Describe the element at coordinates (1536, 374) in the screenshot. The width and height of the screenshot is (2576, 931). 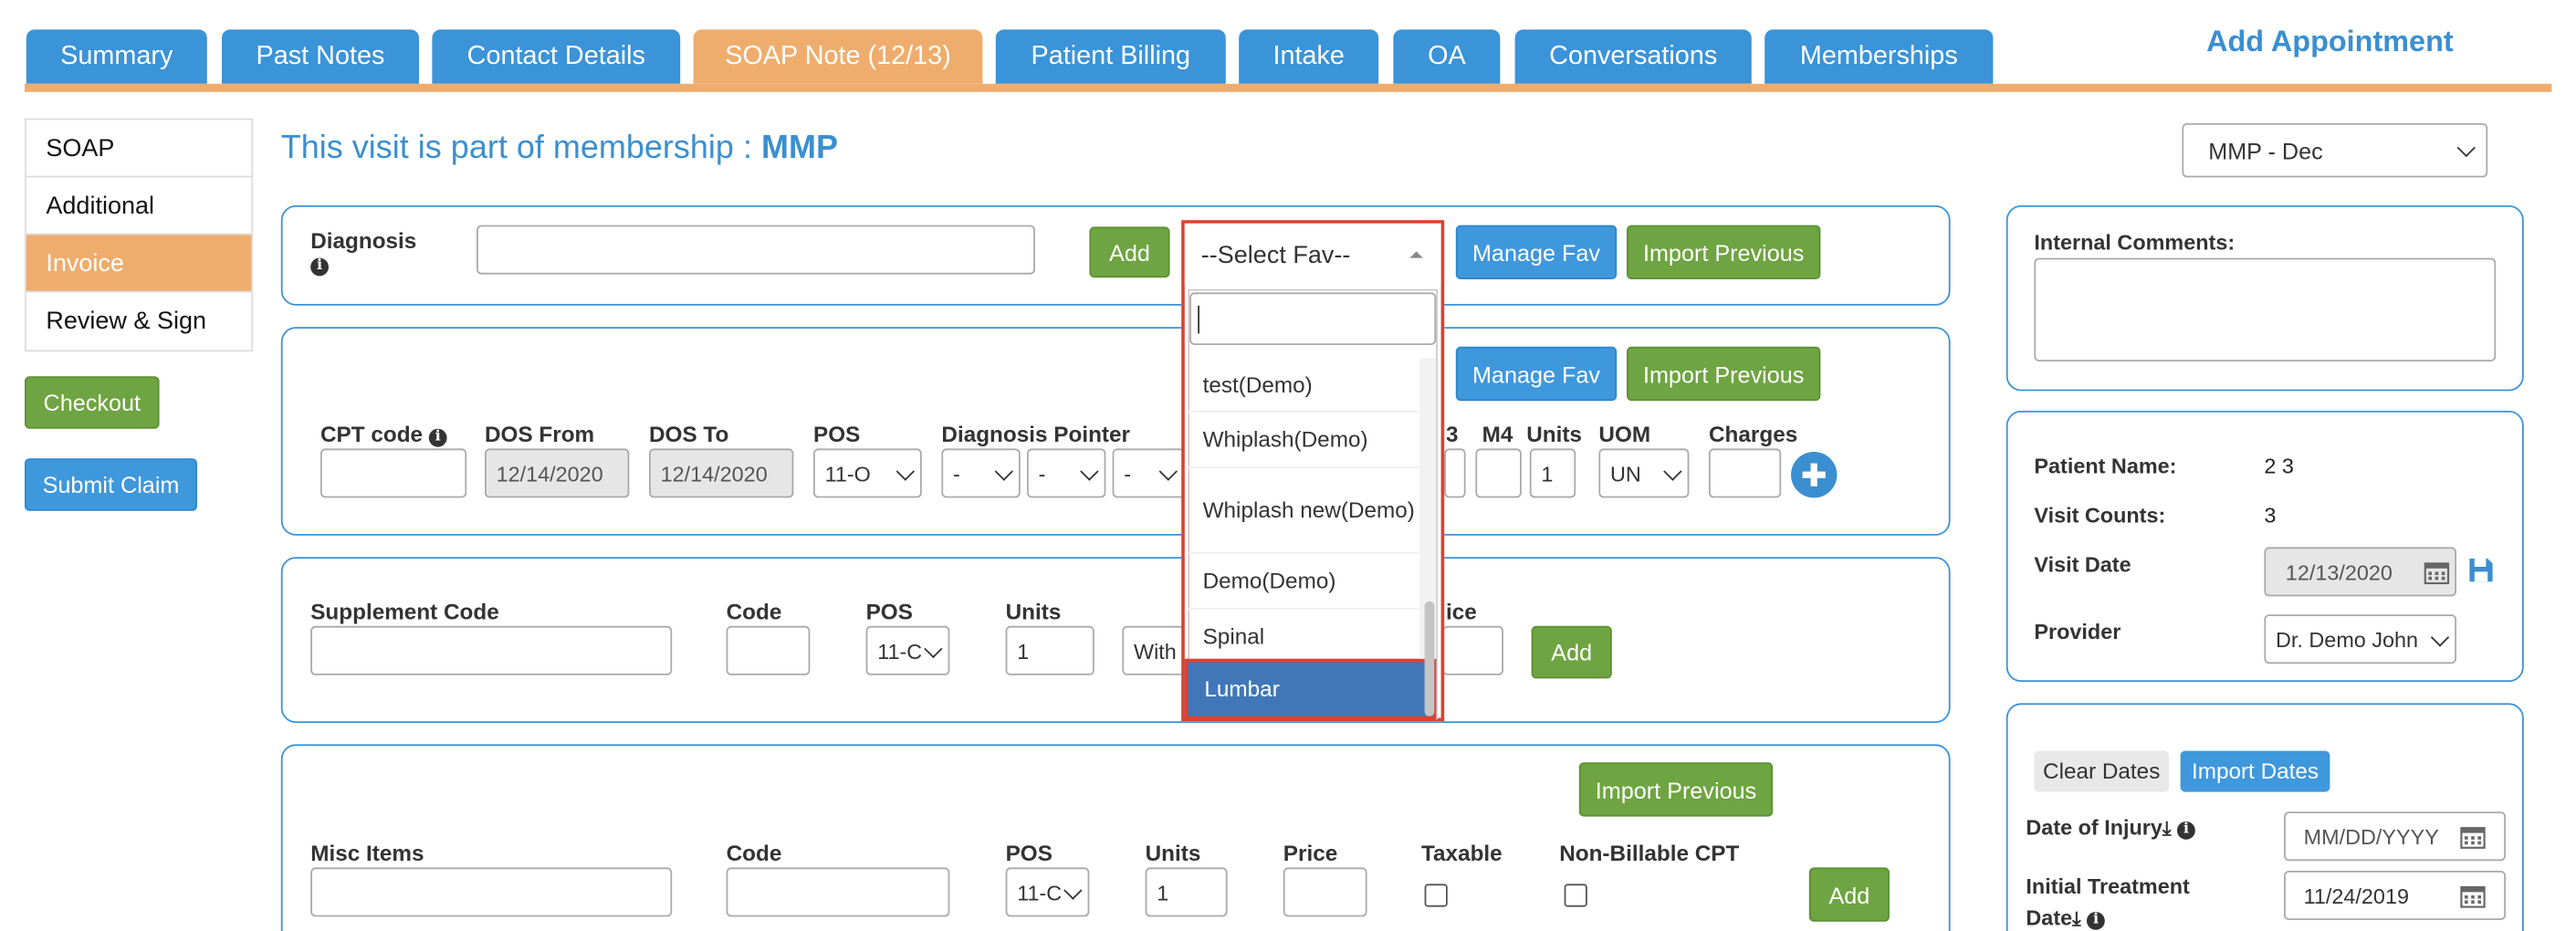
I see `cpt-manage-fav-button: Manage Fav` at that location.